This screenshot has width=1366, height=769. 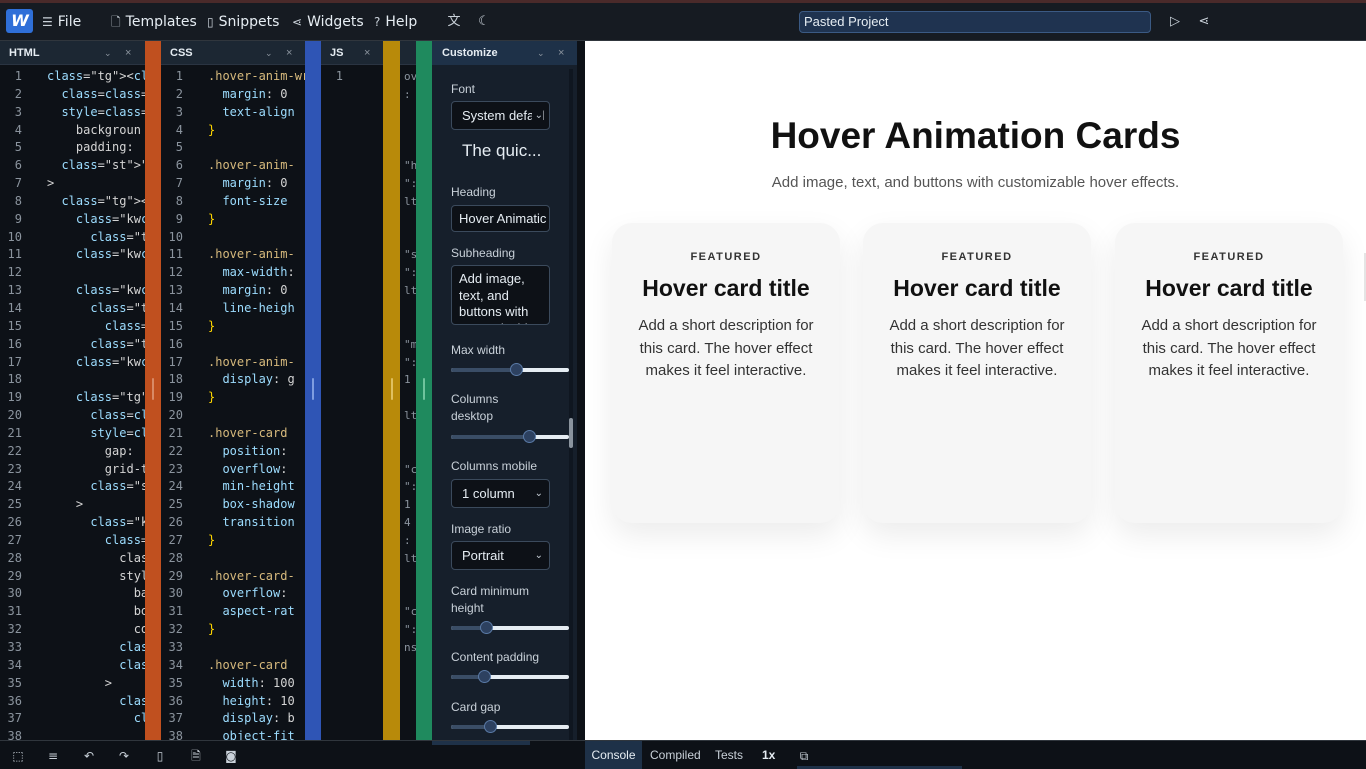 I want to click on tab-console: Console, so click(x=613, y=755).